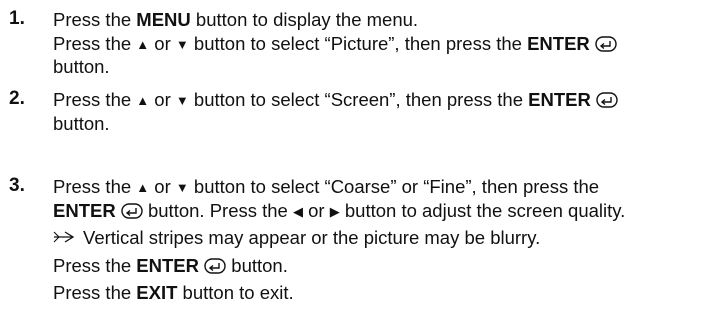 This screenshot has width=701, height=313. What do you see at coordinates (298, 211) in the screenshot?
I see `left-triangle-icon: ◀` at bounding box center [298, 211].